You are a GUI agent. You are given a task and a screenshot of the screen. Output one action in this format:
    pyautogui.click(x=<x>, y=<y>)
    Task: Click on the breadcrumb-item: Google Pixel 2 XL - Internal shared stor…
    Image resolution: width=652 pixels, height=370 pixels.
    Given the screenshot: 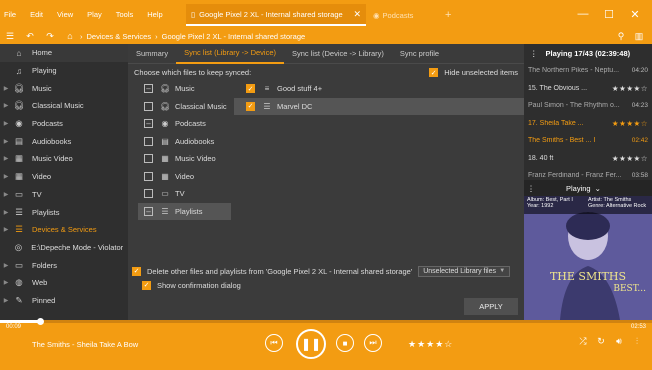 What is the action you would take?
    pyautogui.click(x=234, y=36)
    